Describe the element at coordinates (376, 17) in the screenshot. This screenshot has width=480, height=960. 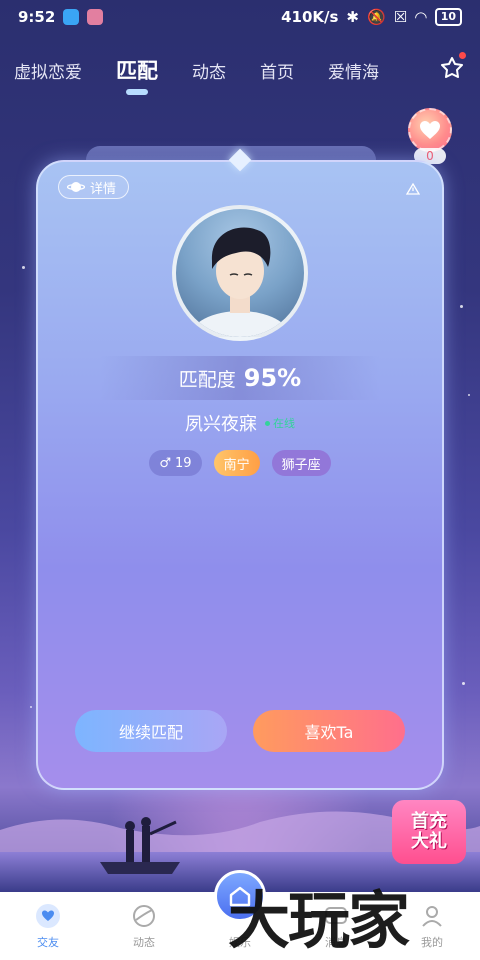
I see `mute-icon: 🔕` at that location.